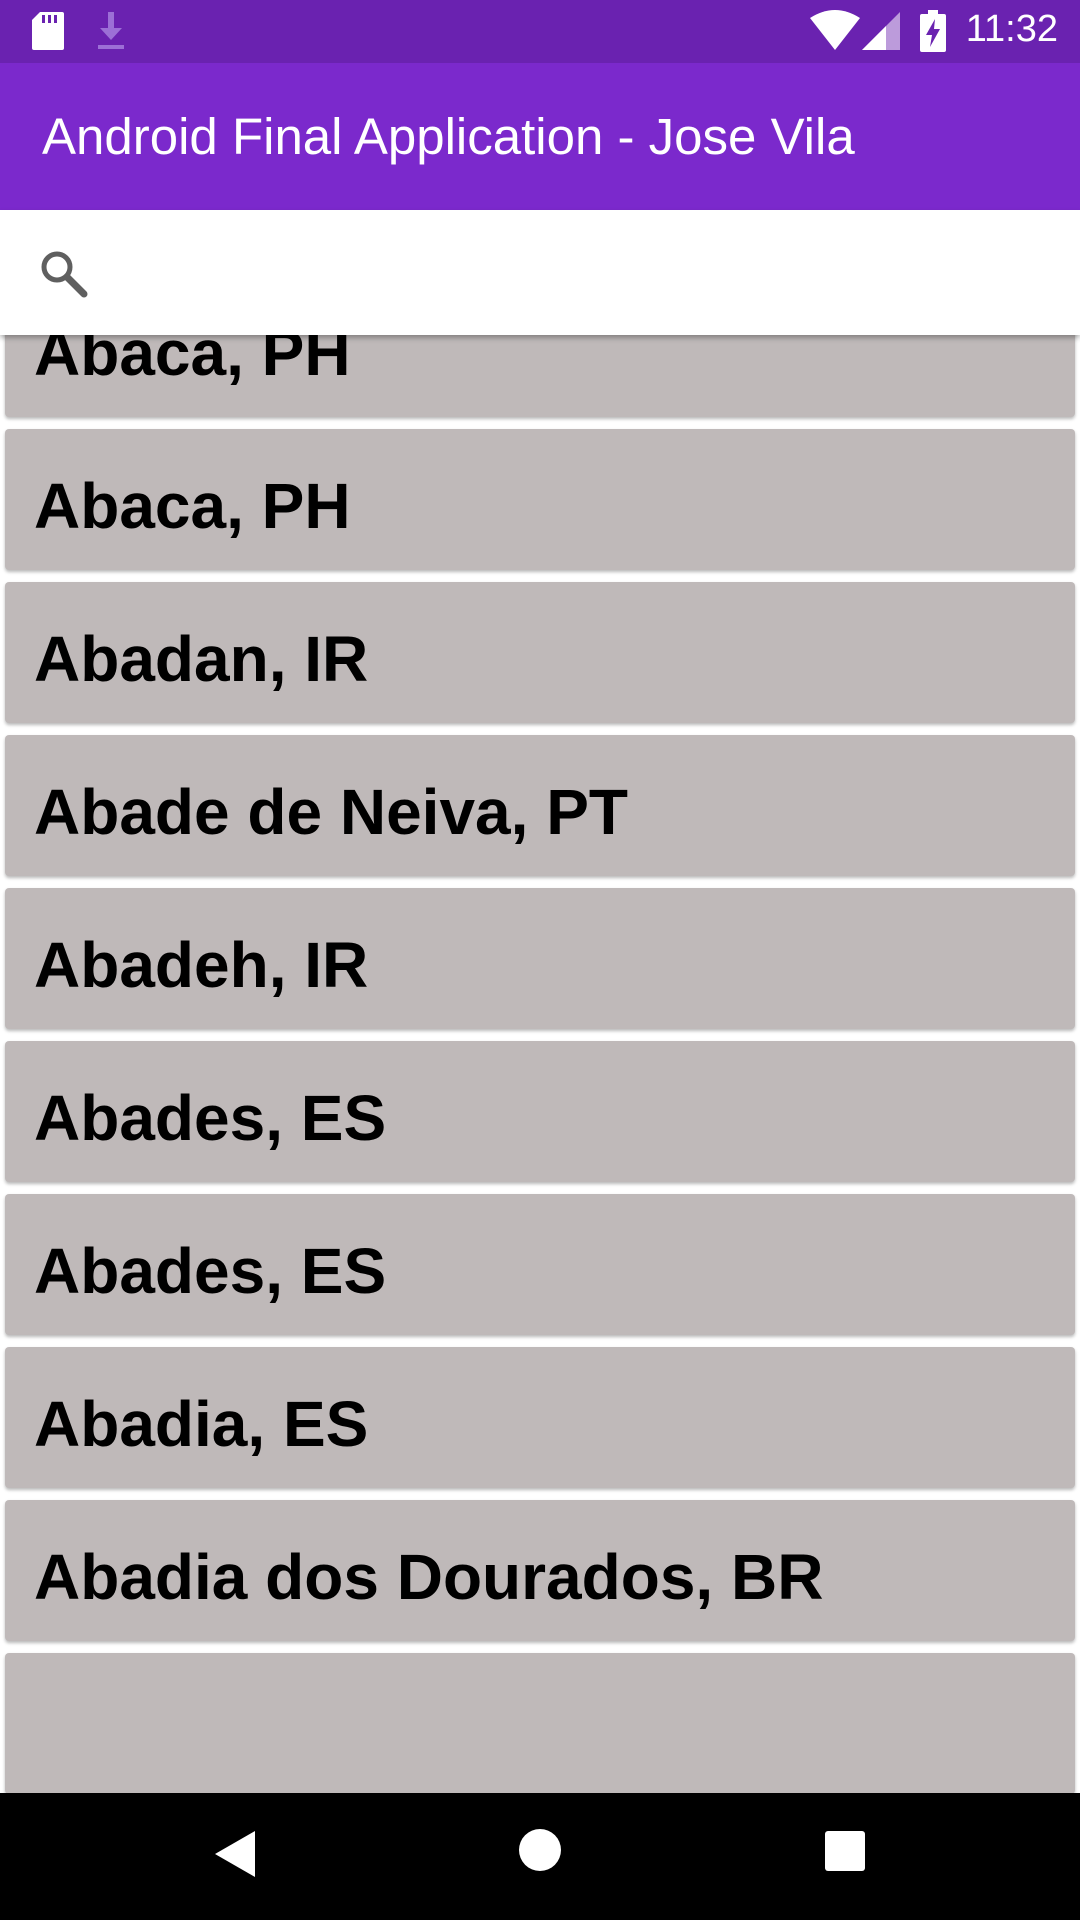 This screenshot has width=1080, height=1920. Describe the element at coordinates (201, 659) in the screenshot. I see `list-item-label: Abadan, IR` at that location.